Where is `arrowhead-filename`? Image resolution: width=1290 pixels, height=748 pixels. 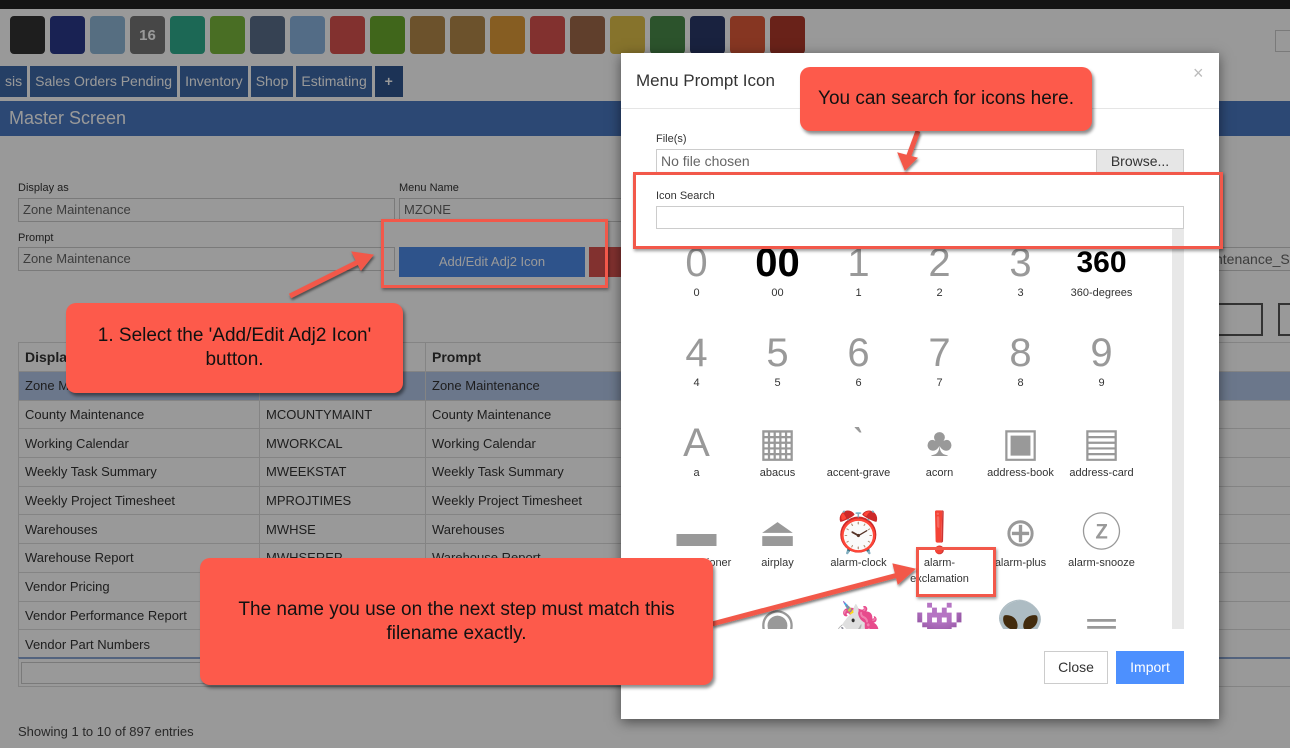 arrowhead-filename is located at coordinates (904, 574).